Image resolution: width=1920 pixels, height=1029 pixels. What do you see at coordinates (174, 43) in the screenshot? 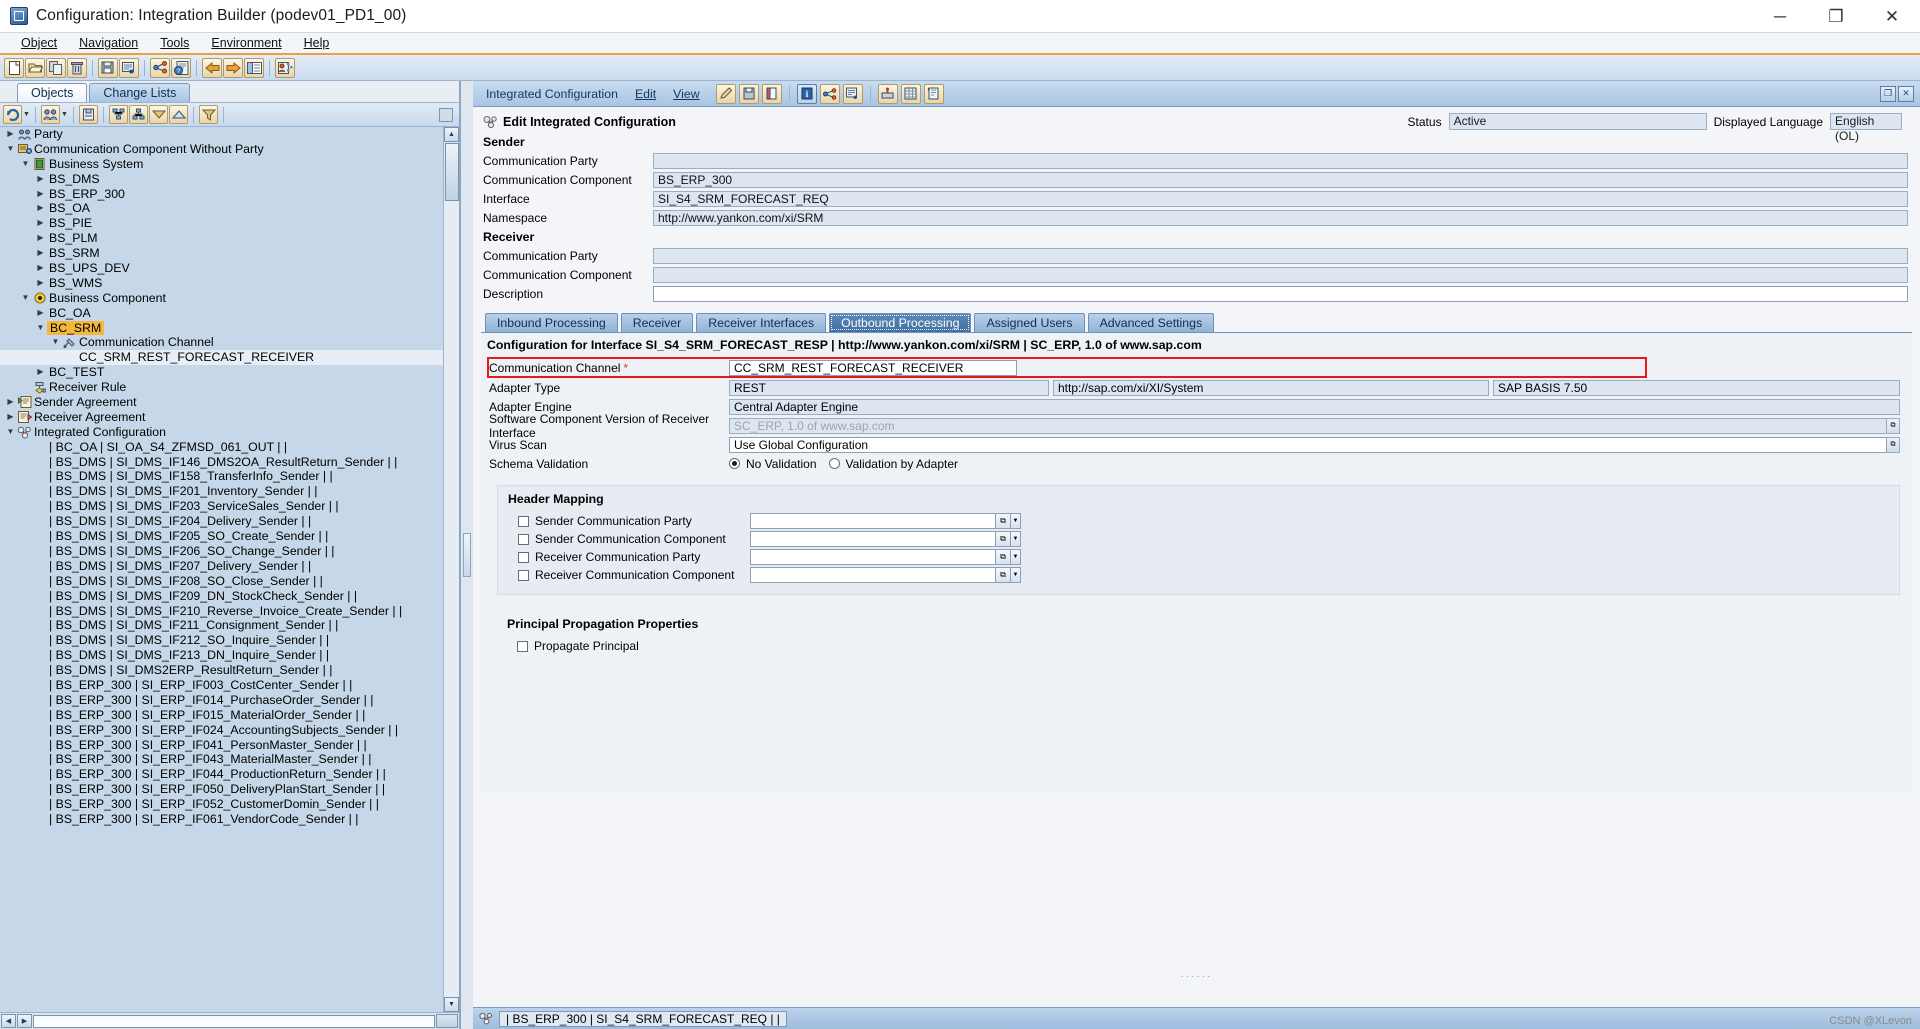
I see `menu-tools: Tools` at bounding box center [174, 43].